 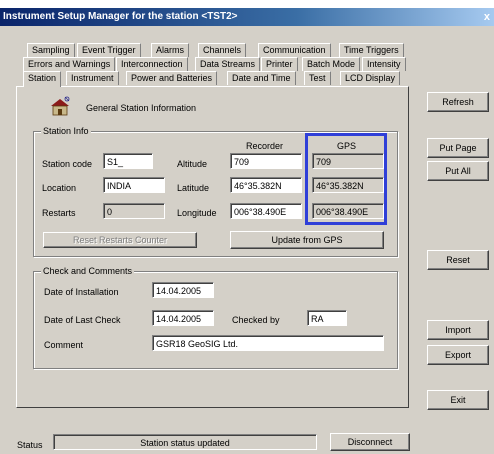 I want to click on checked-by-input: RA, so click(x=327, y=318).